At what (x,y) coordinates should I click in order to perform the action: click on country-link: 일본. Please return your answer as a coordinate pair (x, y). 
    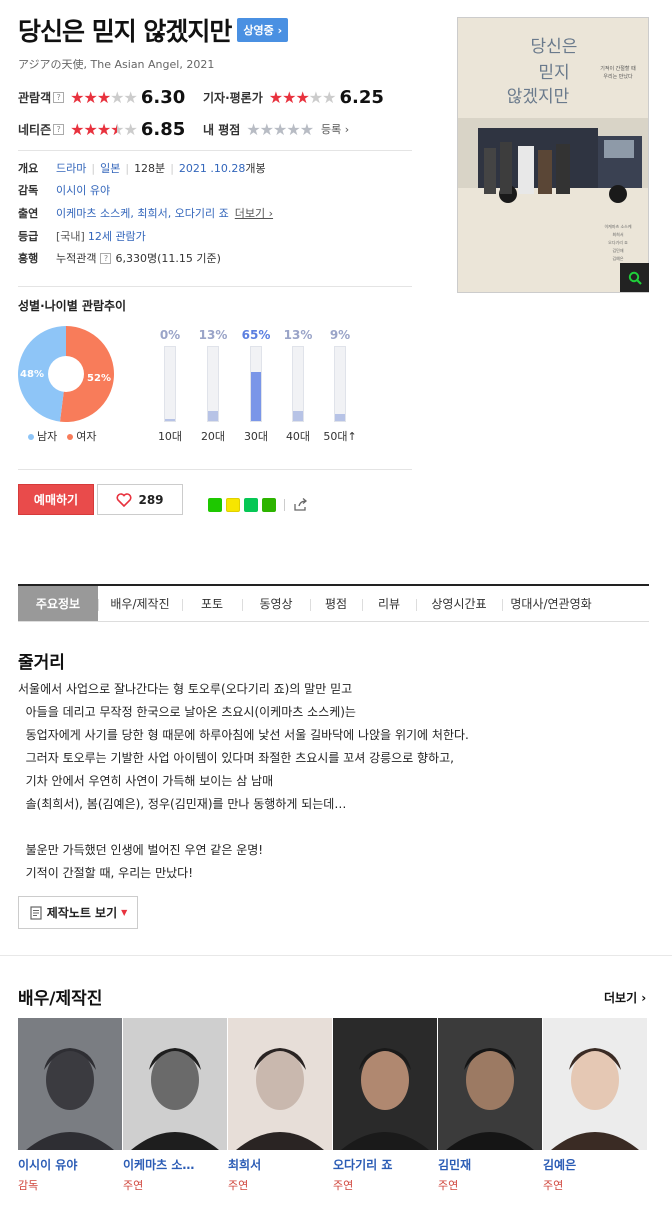
    Looking at the image, I should click on (110, 168).